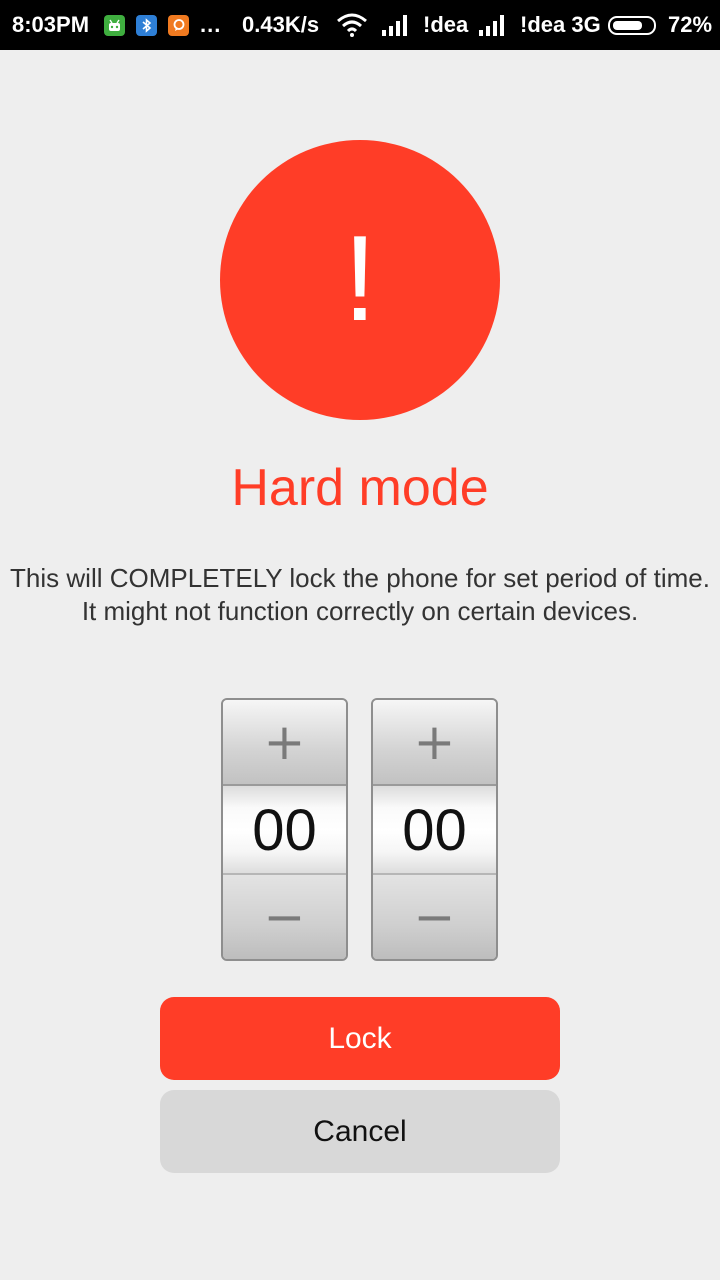 This screenshot has height=1280, width=720. I want to click on hours-picker: + 00 −, so click(284, 829).